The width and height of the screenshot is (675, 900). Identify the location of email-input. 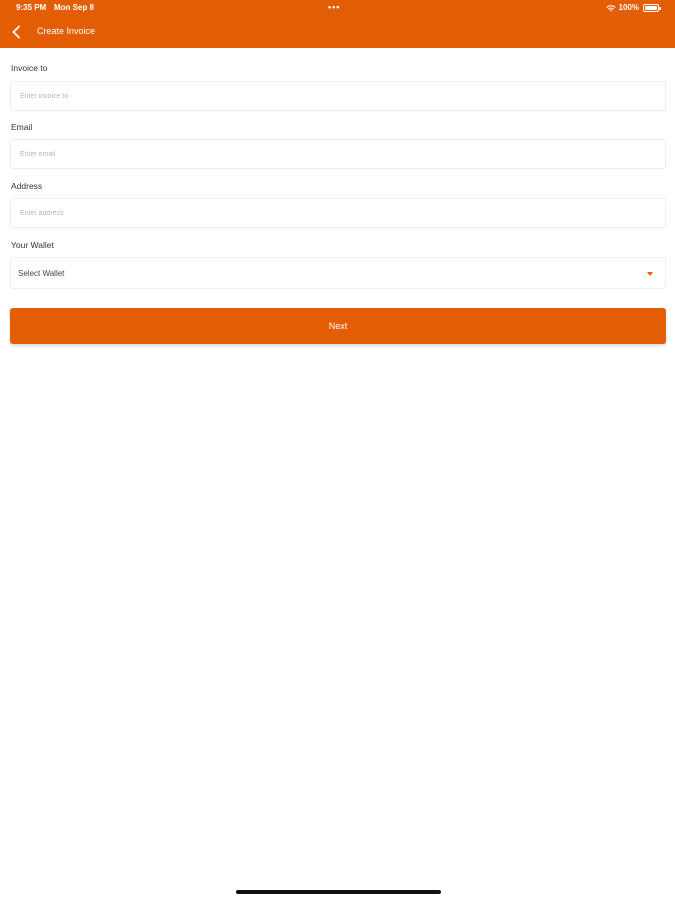
(338, 154).